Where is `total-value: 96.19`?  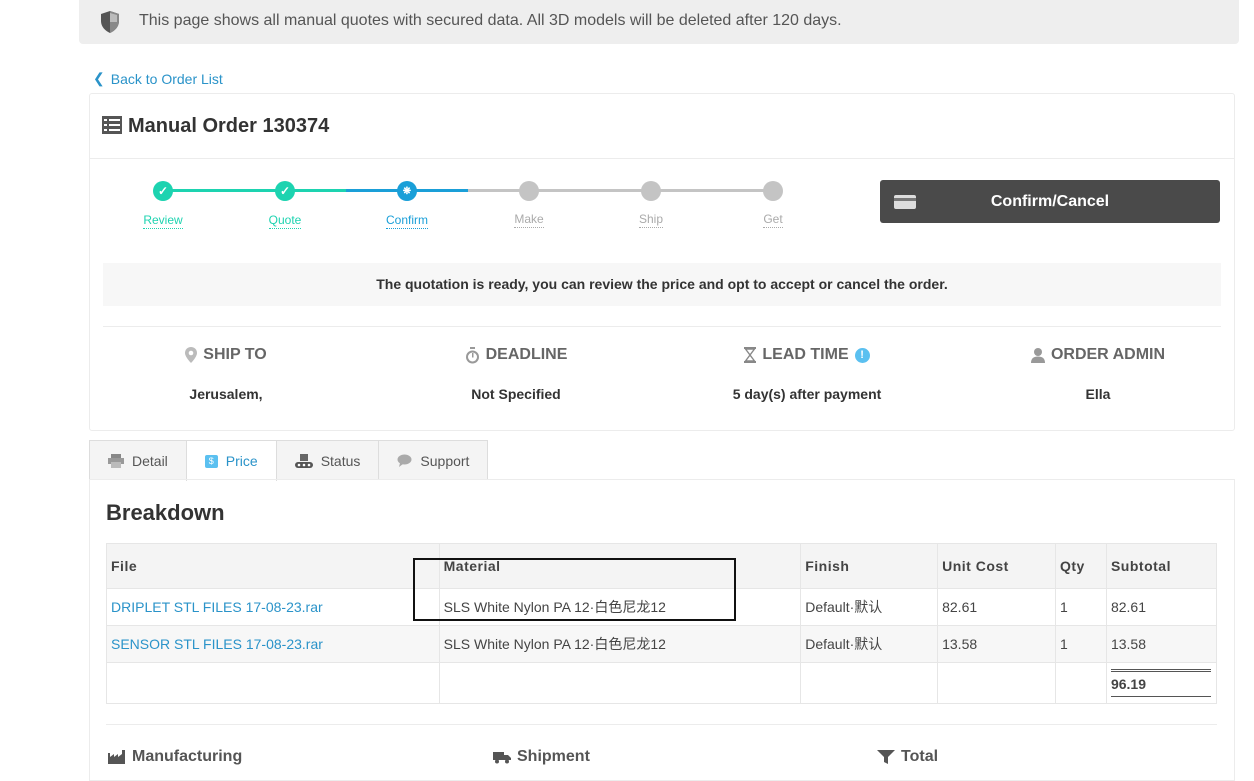
total-value: 96.19 is located at coordinates (1160, 683).